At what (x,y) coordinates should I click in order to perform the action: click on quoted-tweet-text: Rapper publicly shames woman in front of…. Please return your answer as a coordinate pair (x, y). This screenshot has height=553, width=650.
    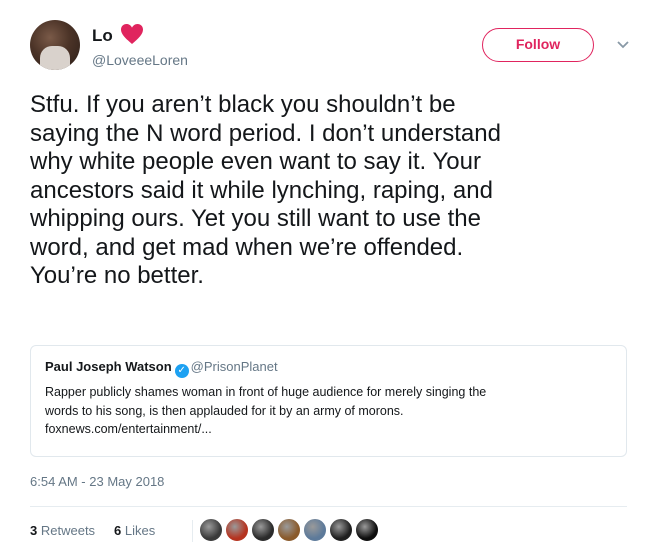
    Looking at the image, I should click on (266, 410).